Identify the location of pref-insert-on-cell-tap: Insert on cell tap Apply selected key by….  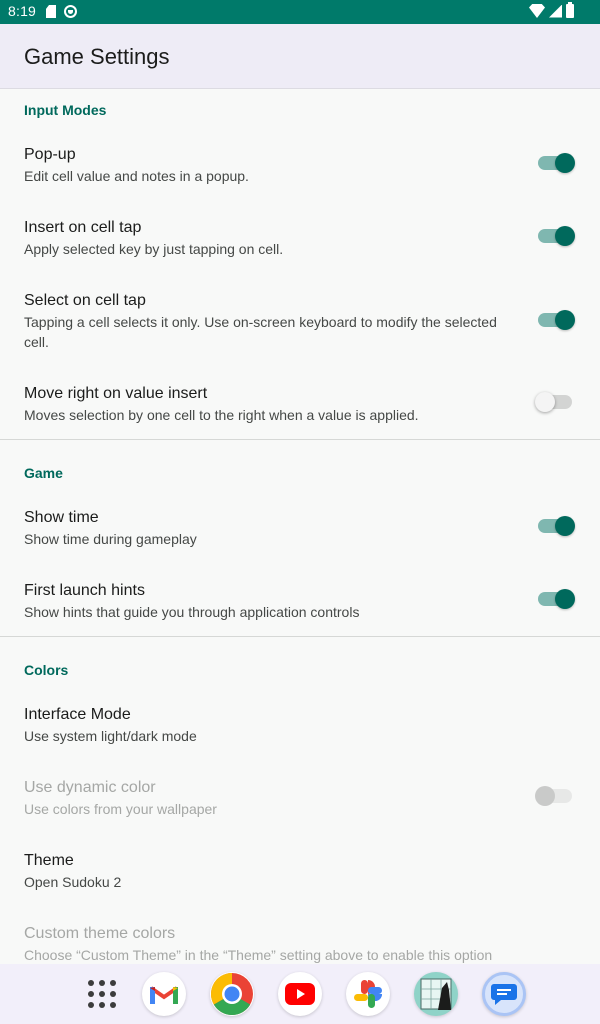
(269, 238).